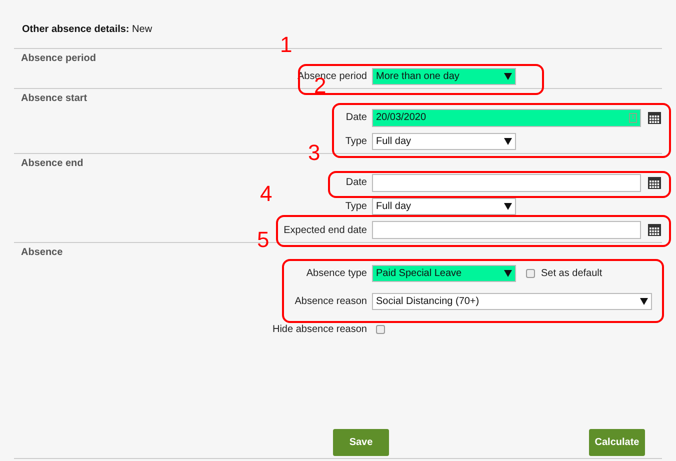  What do you see at coordinates (336, 274) in the screenshot?
I see `field-label: Absence type` at bounding box center [336, 274].